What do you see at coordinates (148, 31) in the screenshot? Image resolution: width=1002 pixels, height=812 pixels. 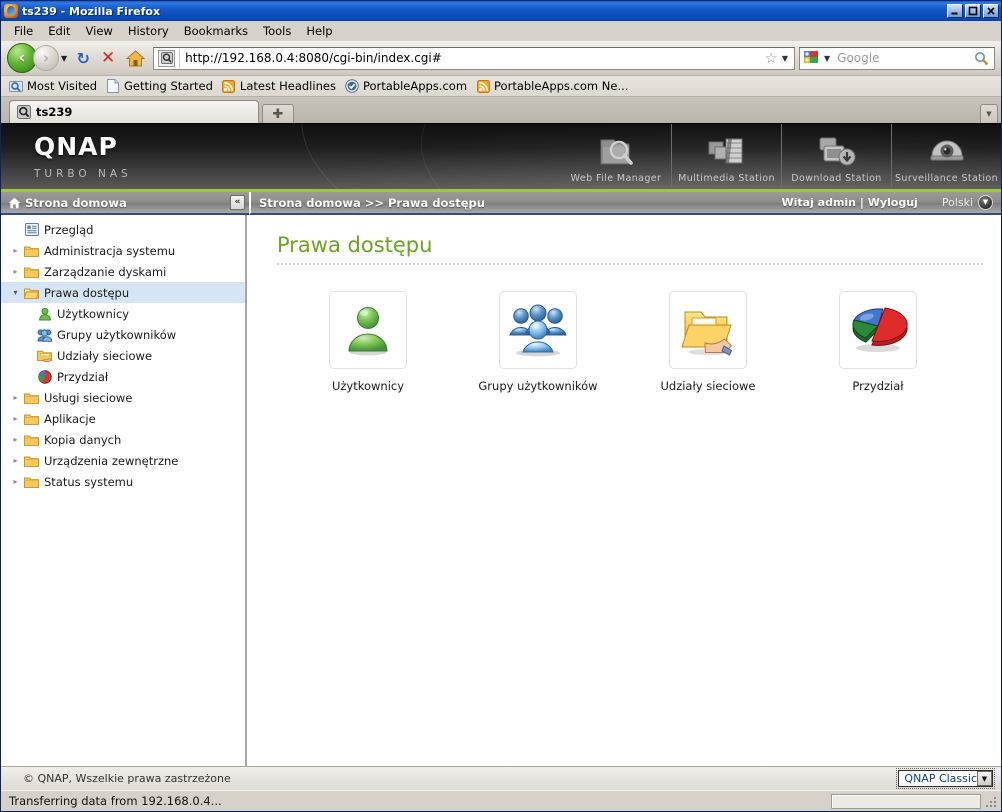 I see `menu-history: History` at bounding box center [148, 31].